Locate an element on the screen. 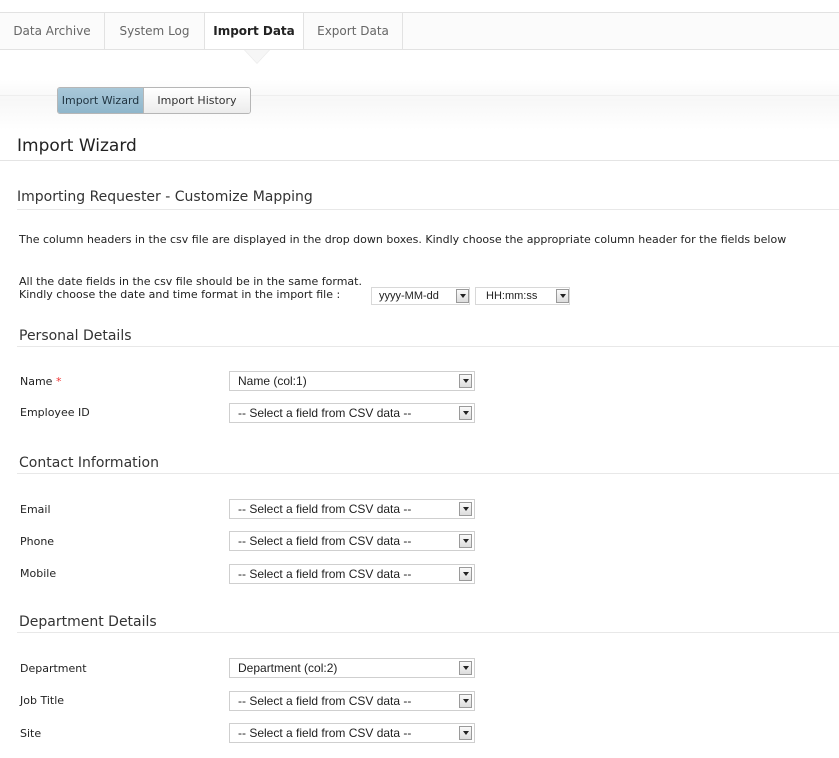  employee-id-mapping-select: -- Select a field from CSV data -- is located at coordinates (352, 413).